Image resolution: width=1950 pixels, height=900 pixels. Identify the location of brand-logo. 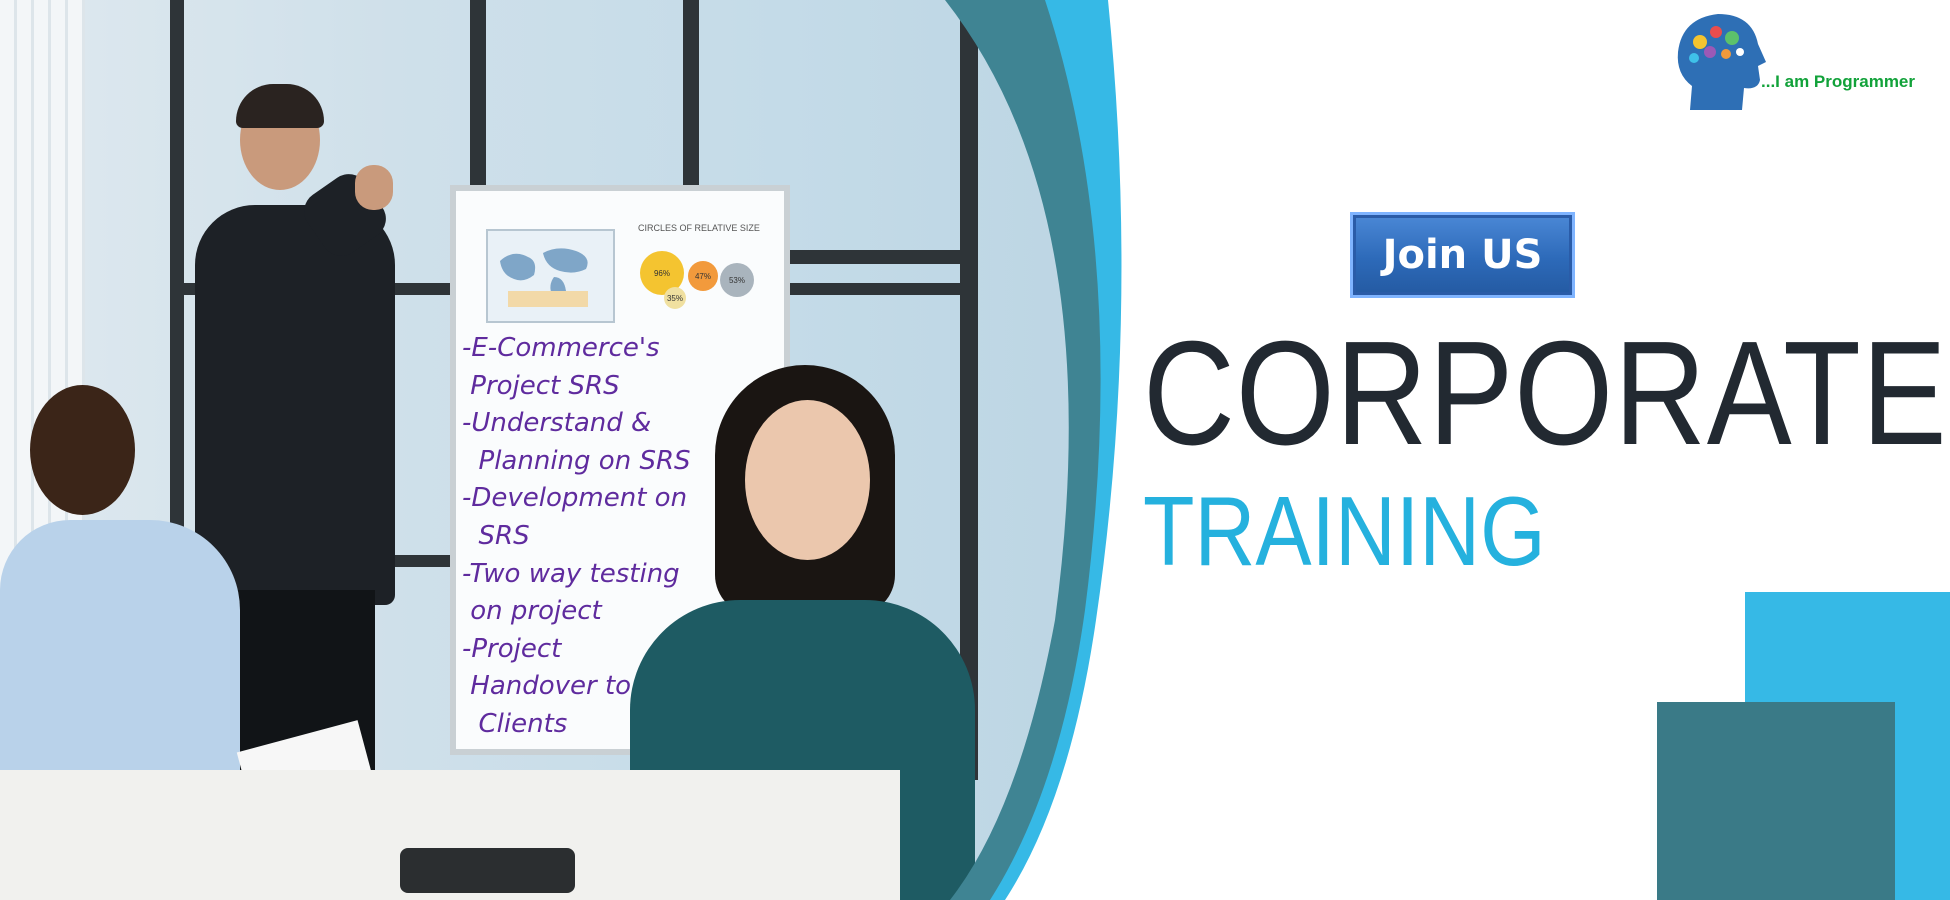
(1810, 63).